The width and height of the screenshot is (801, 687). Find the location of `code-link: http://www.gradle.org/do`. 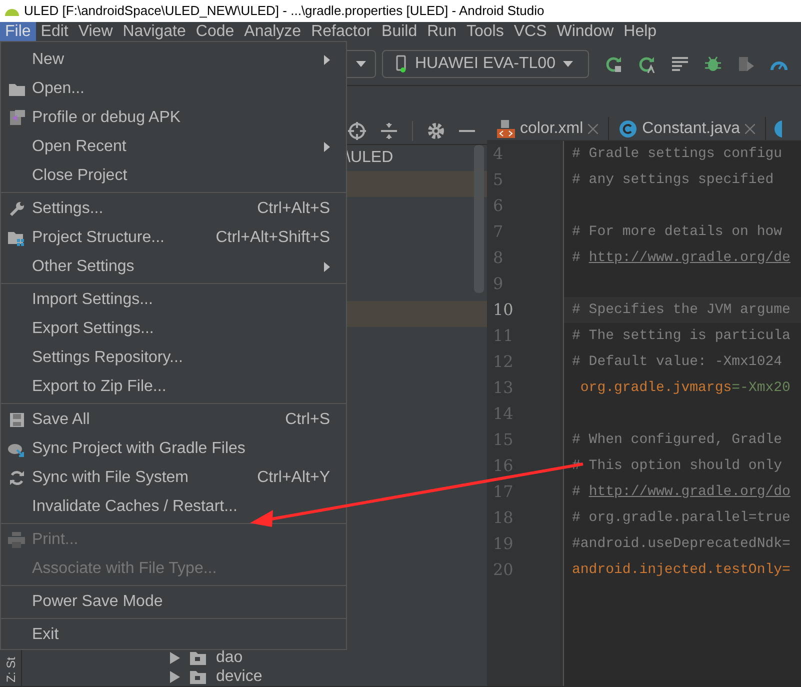

code-link: http://www.gradle.org/do is located at coordinates (689, 492).